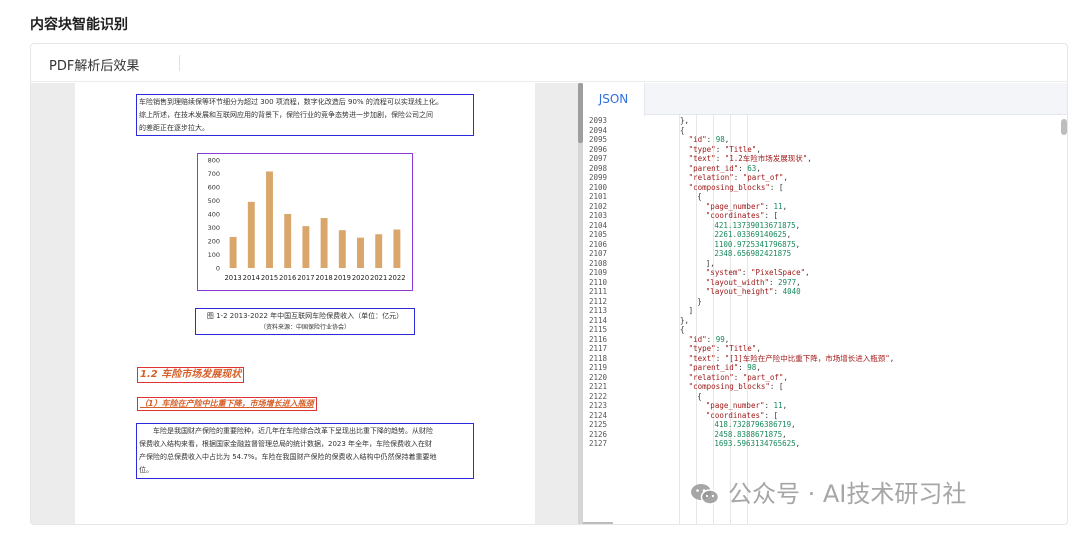  Describe the element at coordinates (598, 339) in the screenshot. I see `line-number: 2116` at that location.